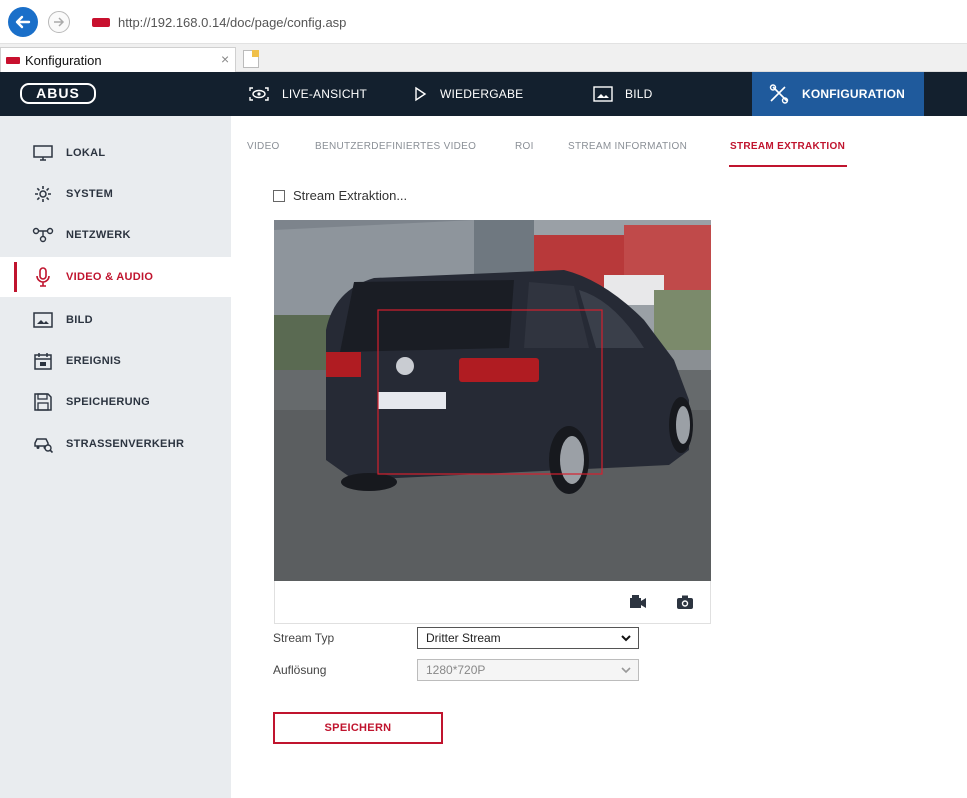  I want to click on eye-icon, so click(259, 94).